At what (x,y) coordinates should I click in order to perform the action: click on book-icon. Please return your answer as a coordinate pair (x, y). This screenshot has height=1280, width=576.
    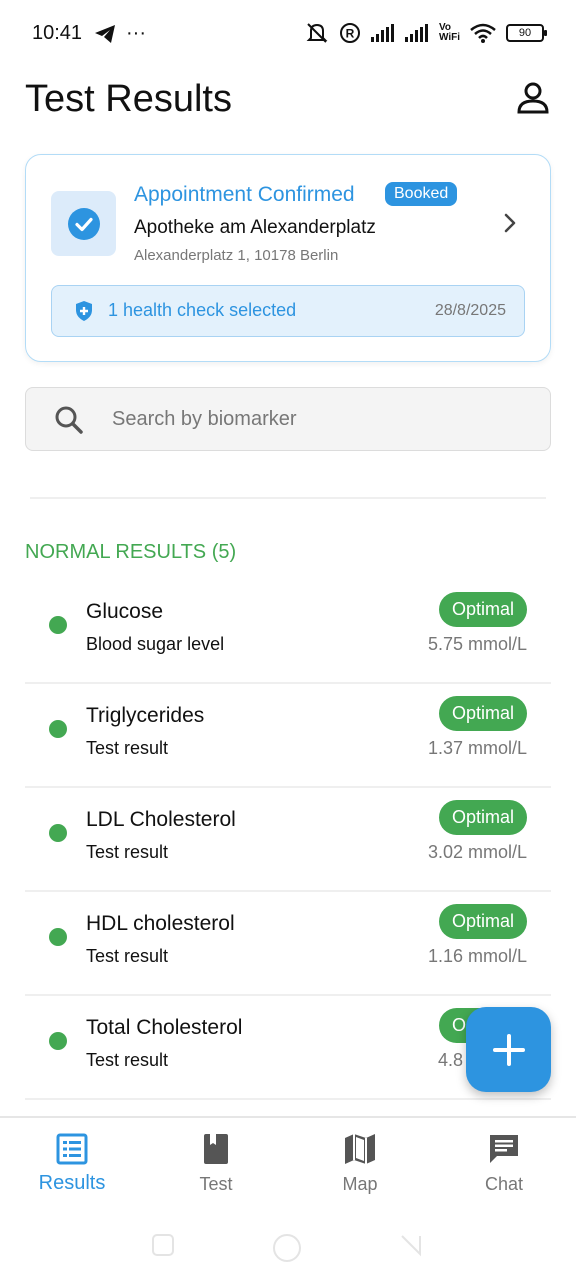
    Looking at the image, I should click on (216, 1149).